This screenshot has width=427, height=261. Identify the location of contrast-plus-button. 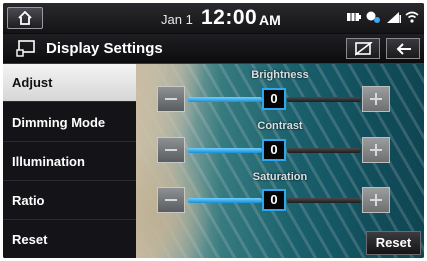
(376, 150).